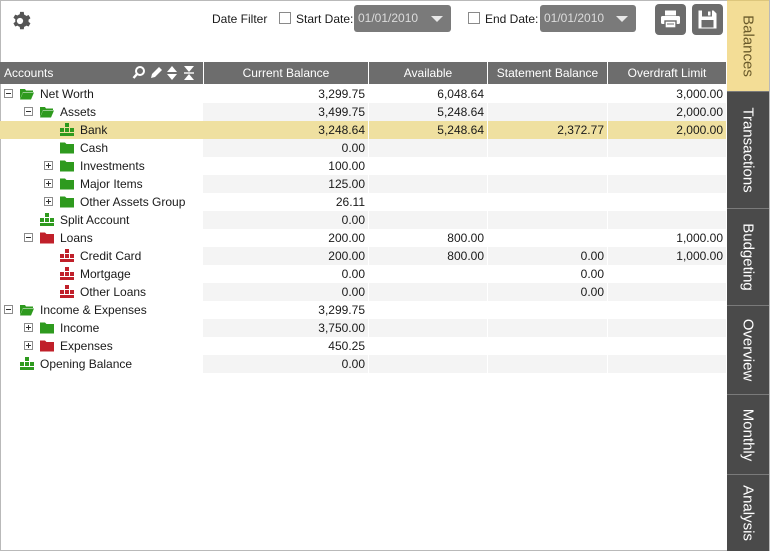 The image size is (770, 551). I want to click on tab-budgeting: Budgeting, so click(748, 256).